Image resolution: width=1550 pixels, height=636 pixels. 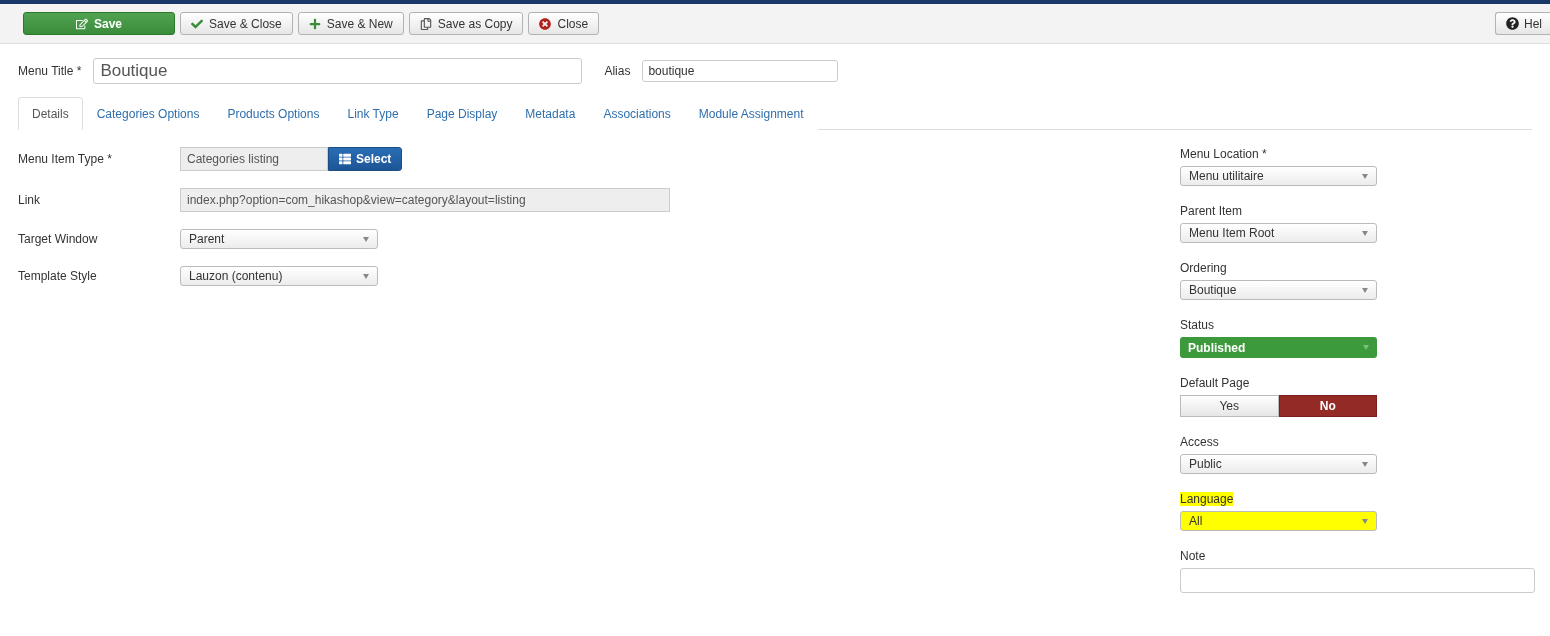 I want to click on toolbar-button: Save, so click(x=99, y=23).